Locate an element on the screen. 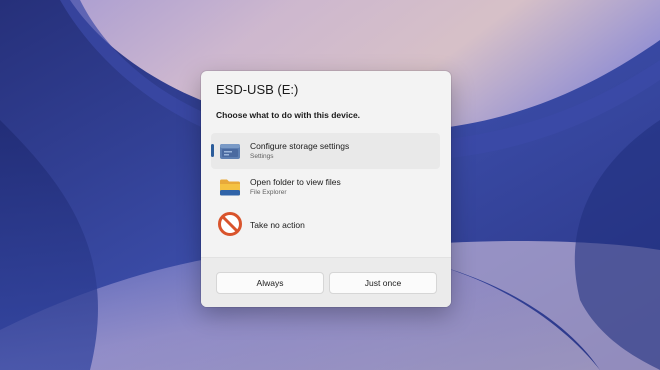 The height and width of the screenshot is (370, 660). always-button: Always is located at coordinates (270, 283).